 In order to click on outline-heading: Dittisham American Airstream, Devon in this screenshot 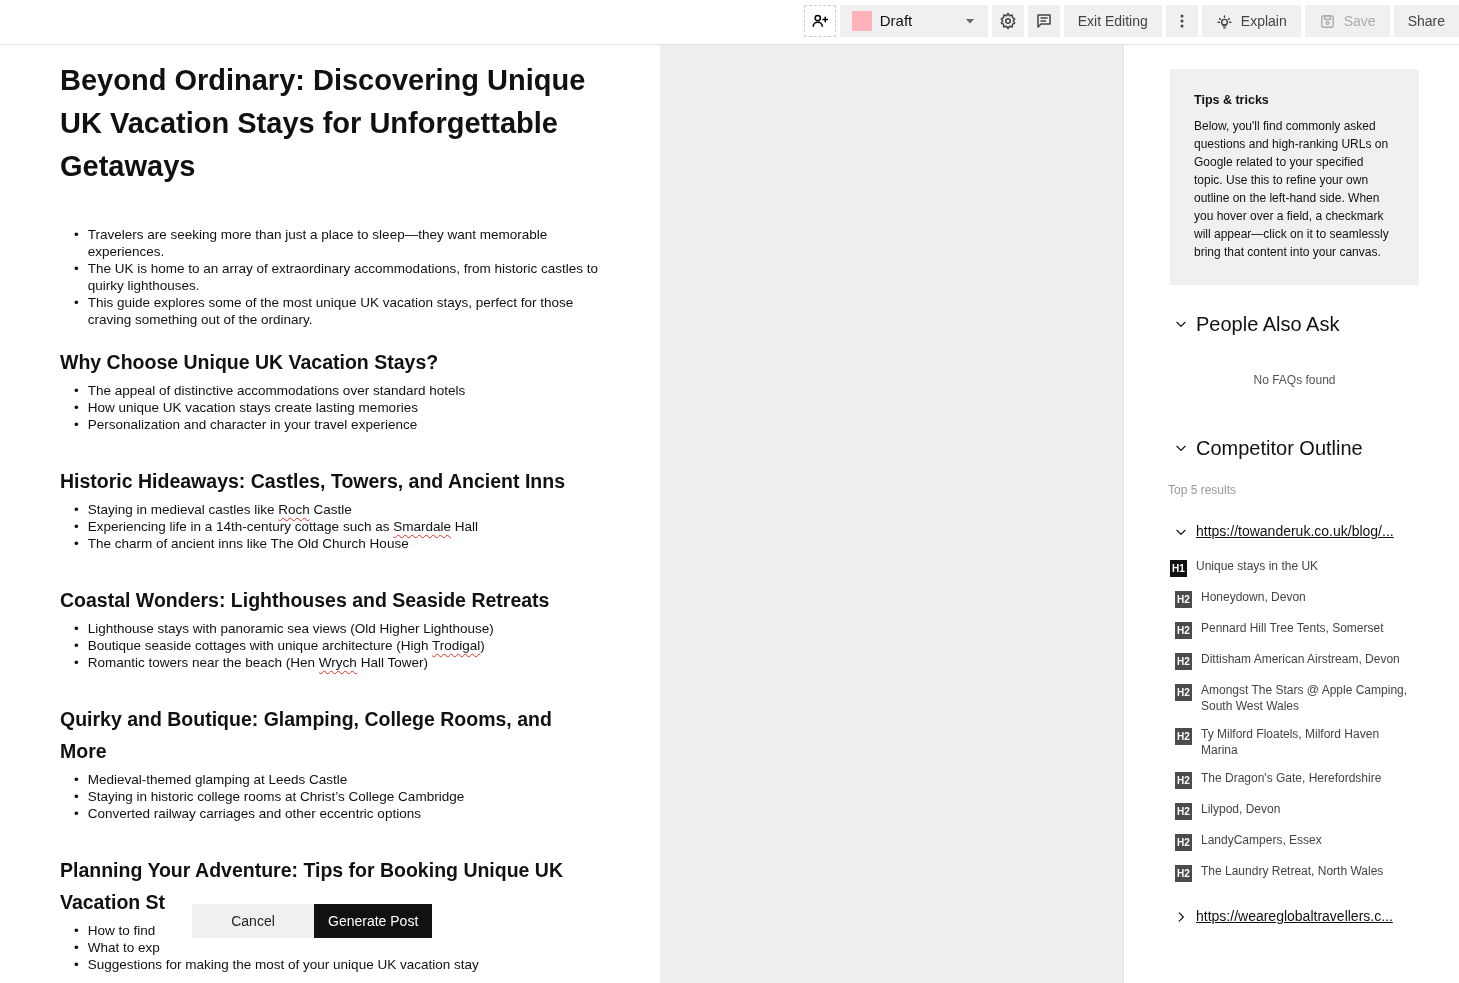, I will do `click(1300, 659)`.